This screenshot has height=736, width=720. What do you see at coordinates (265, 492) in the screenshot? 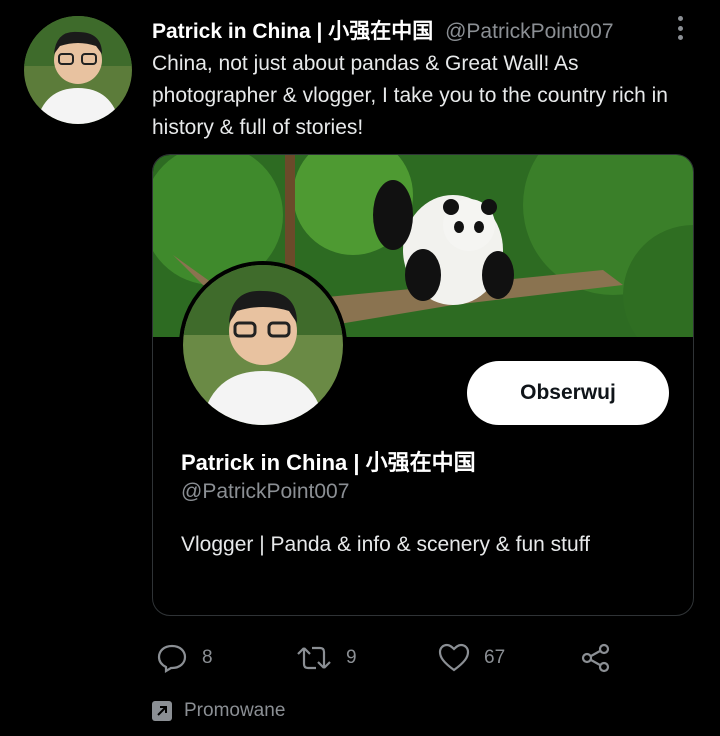
I see `card-handle: @PatrickPoint007` at bounding box center [265, 492].